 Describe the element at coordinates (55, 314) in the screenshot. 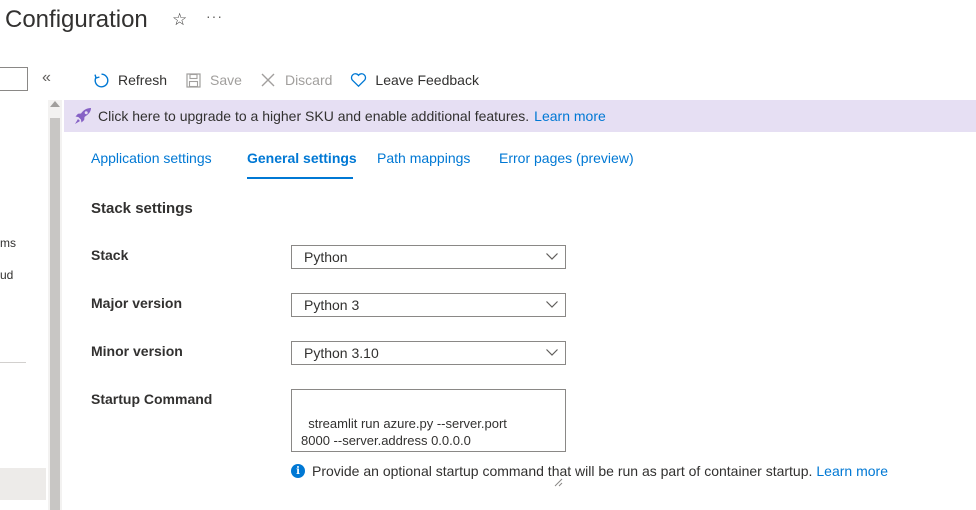

I see `scrollbar-thumb` at that location.